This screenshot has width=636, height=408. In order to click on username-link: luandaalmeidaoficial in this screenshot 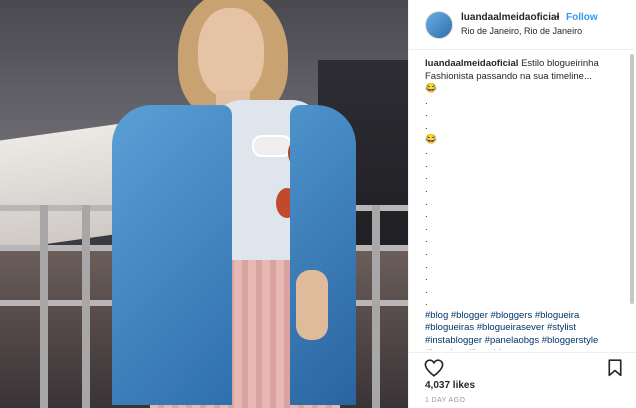, I will do `click(510, 17)`.